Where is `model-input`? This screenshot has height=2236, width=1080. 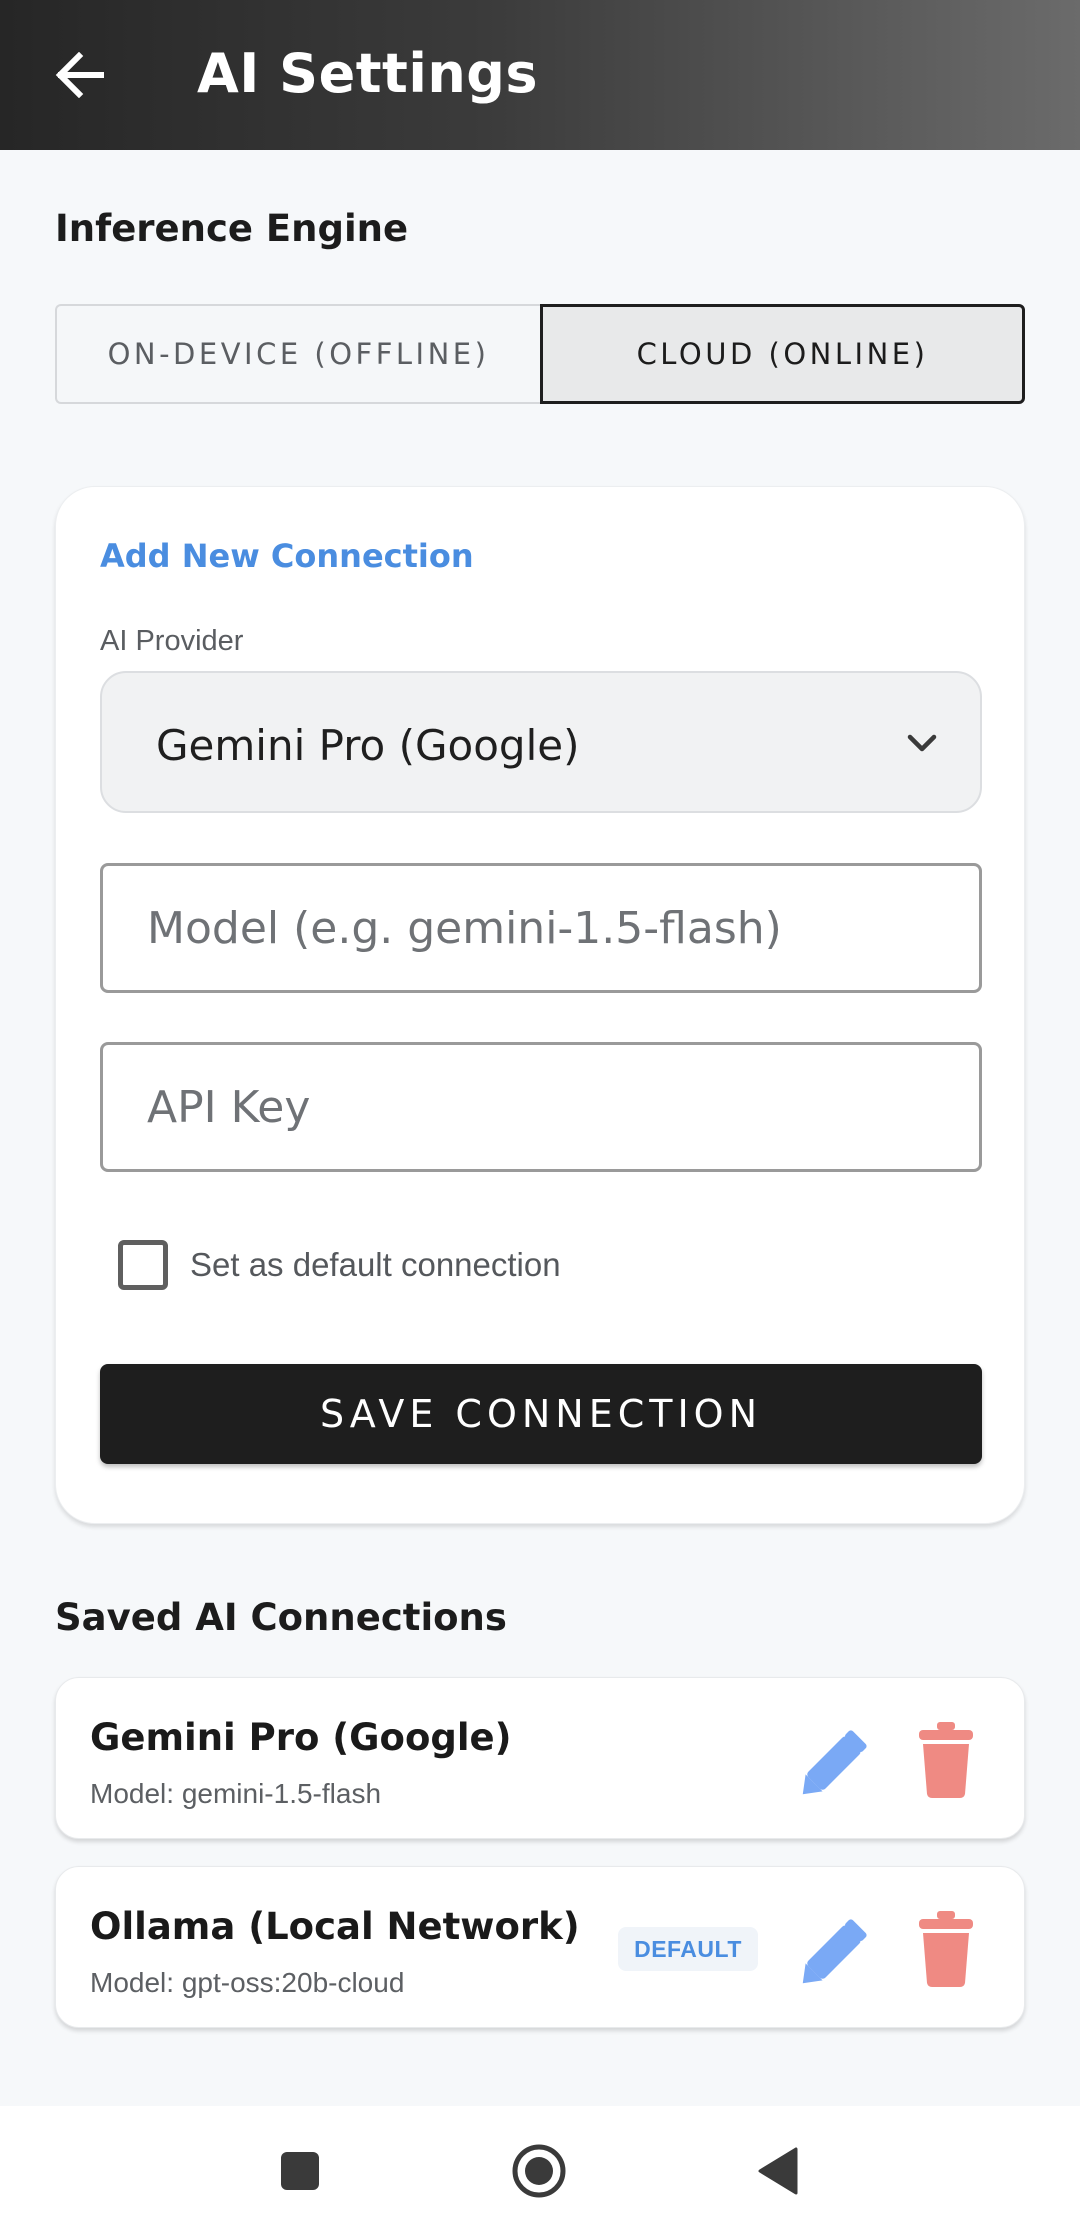
model-input is located at coordinates (541, 928).